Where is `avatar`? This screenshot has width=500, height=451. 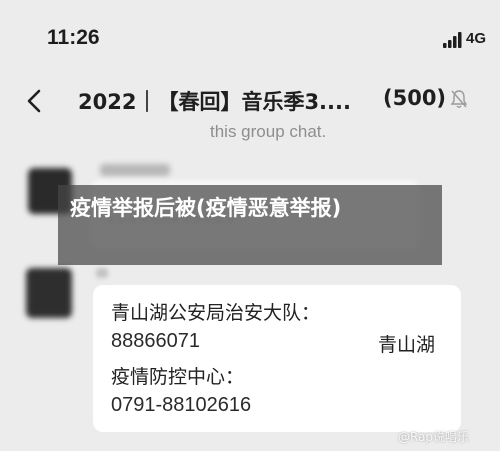
avatar is located at coordinates (49, 293).